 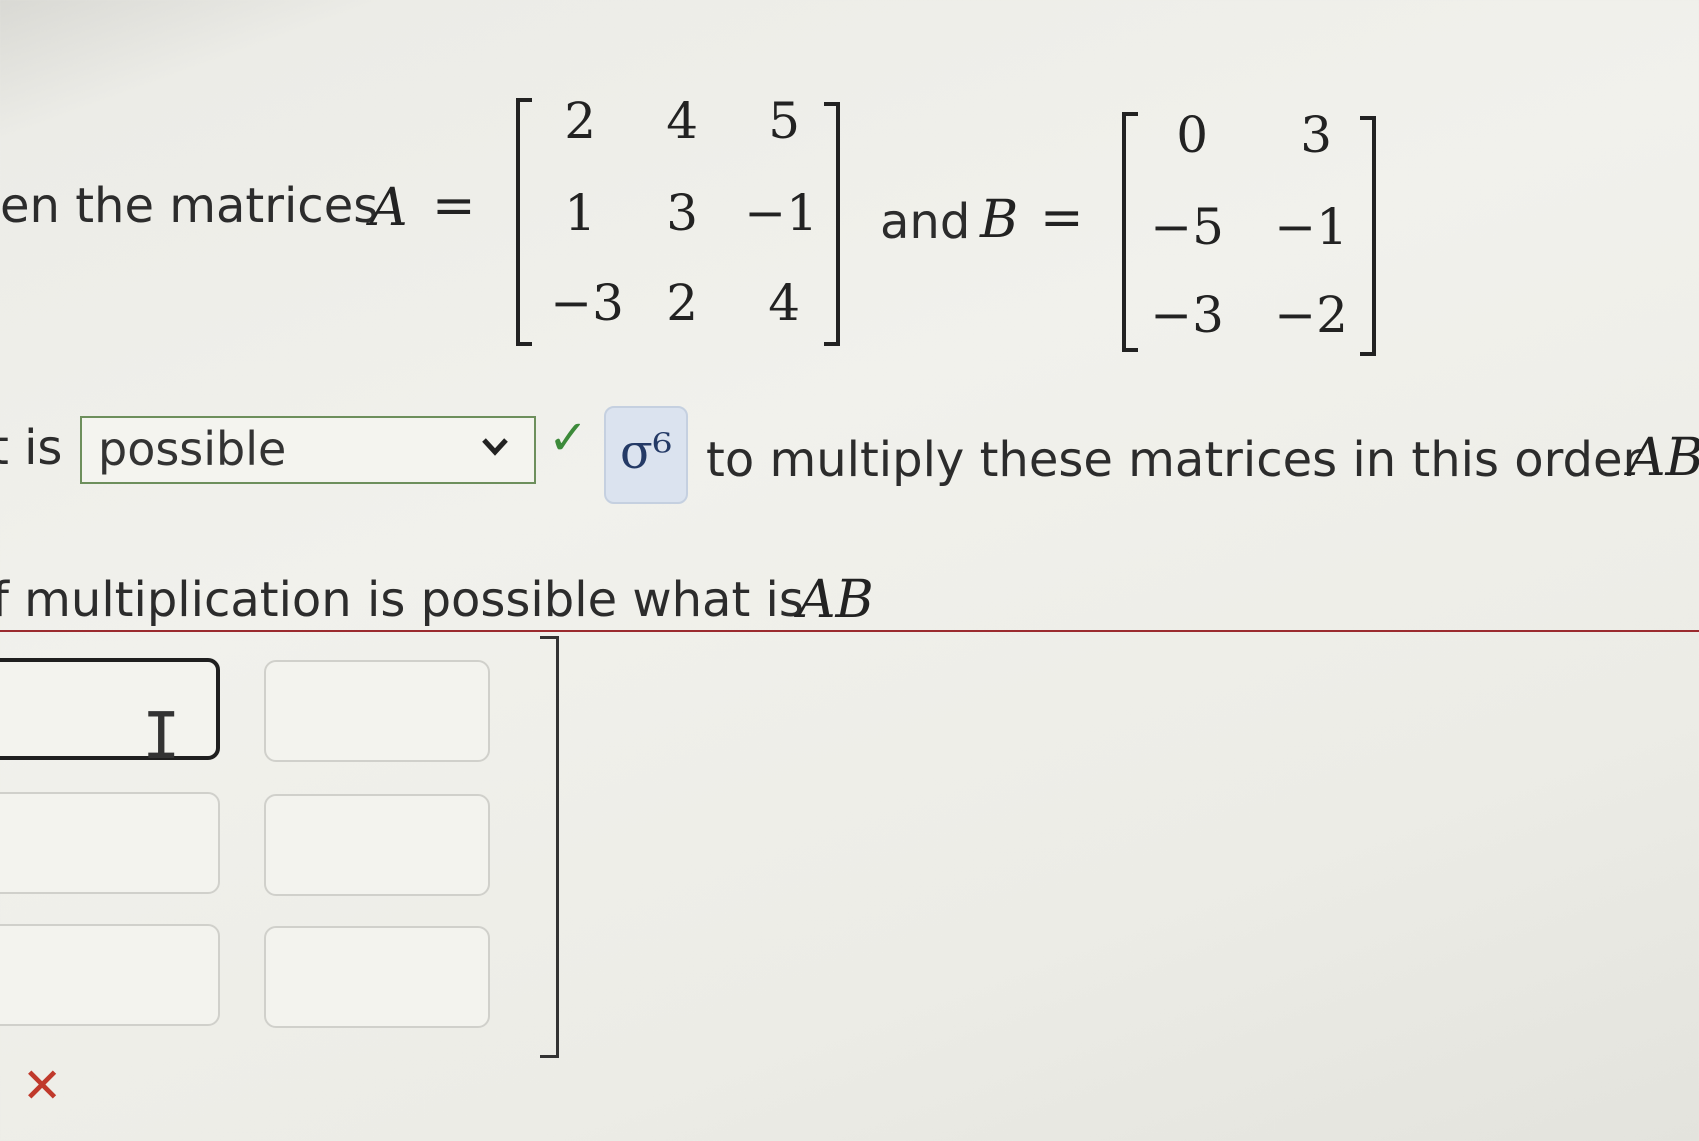 I want to click on matrix-b-cell: 3, so click(x=1316, y=135).